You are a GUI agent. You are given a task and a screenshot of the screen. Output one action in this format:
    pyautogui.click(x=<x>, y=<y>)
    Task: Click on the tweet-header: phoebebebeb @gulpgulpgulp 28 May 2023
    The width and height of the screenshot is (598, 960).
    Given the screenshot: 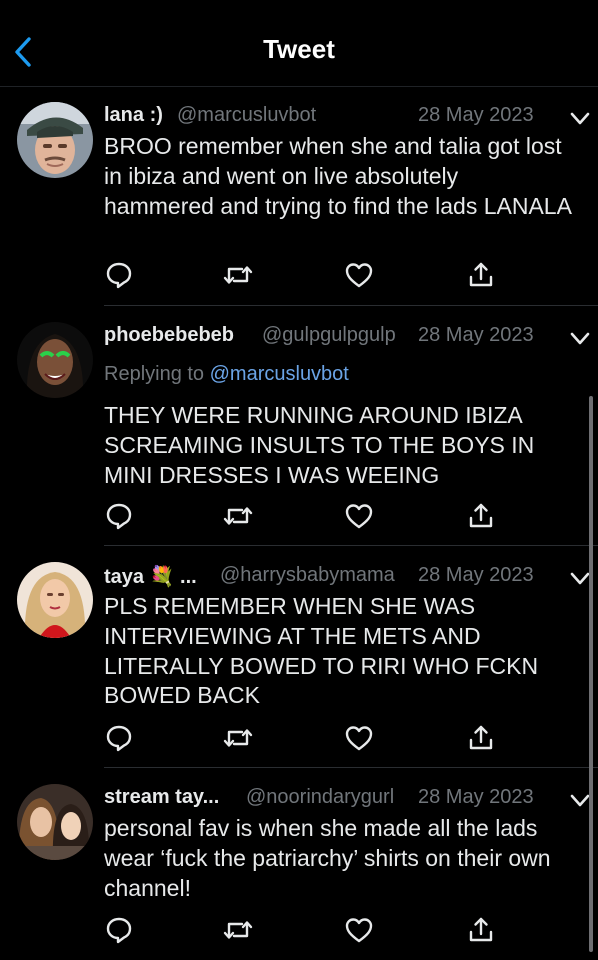 What is the action you would take?
    pyautogui.click(x=347, y=338)
    